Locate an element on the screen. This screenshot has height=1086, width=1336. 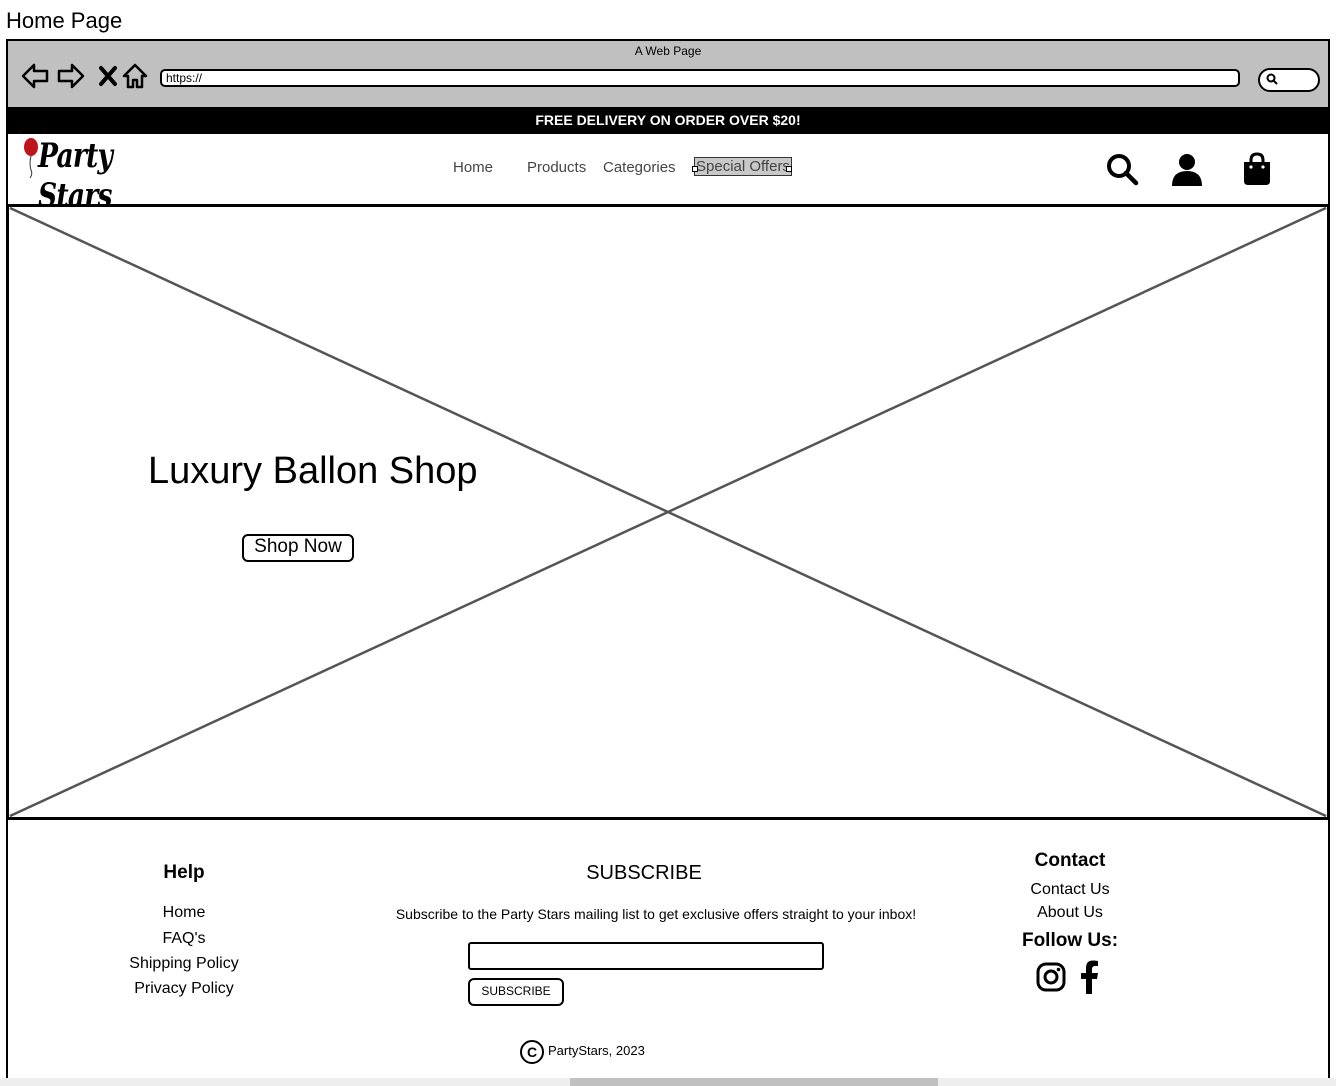
copyright-icon: C is located at coordinates (532, 1052).